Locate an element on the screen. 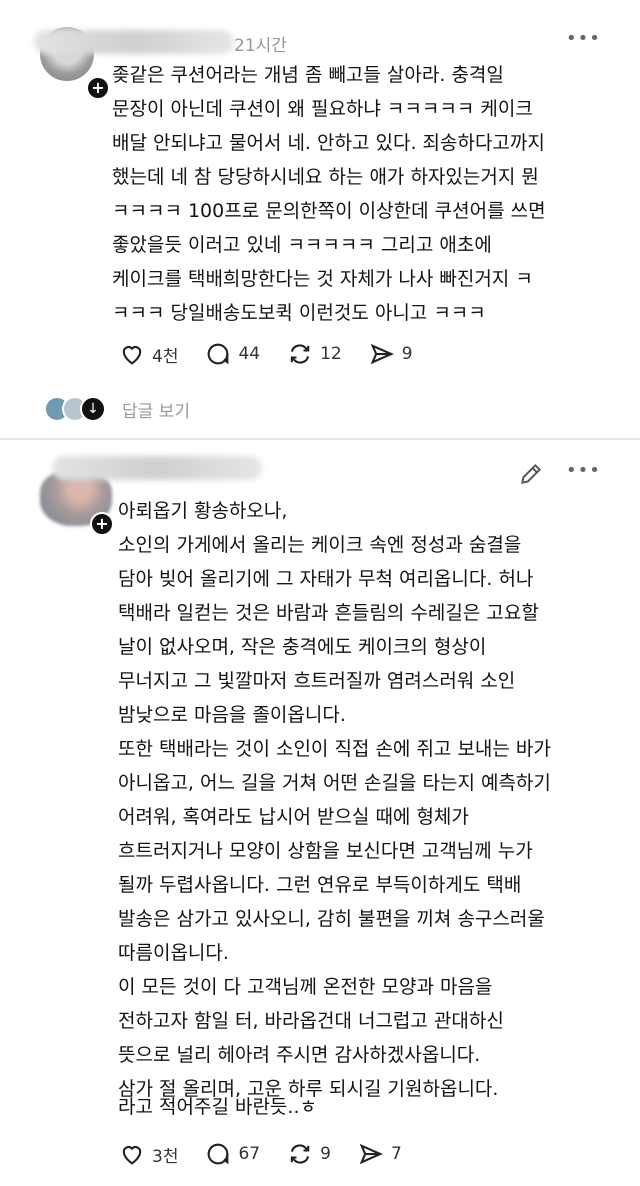 This screenshot has width=640, height=1186. share-button: 7 is located at coordinates (379, 1154).